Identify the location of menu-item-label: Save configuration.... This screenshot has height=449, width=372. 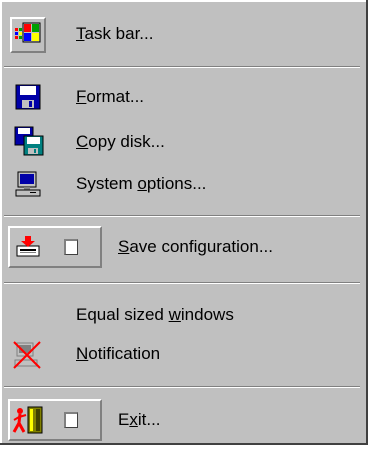
(195, 246).